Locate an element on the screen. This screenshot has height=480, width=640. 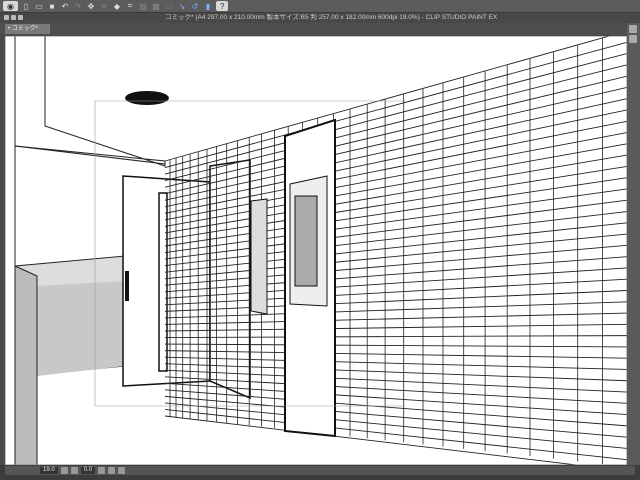
fit-icon: ⌗ is located at coordinates (130, 6).